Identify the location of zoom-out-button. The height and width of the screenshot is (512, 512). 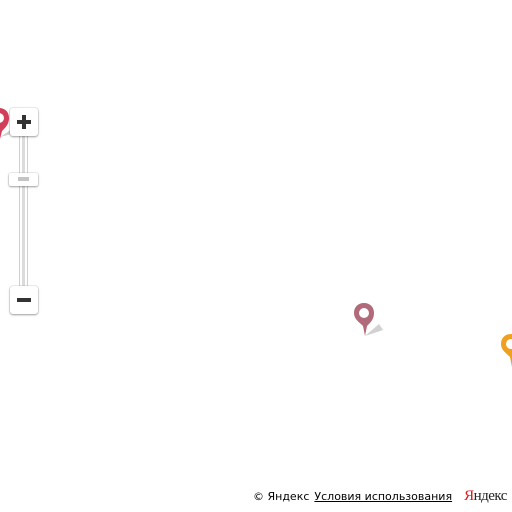
(24, 300).